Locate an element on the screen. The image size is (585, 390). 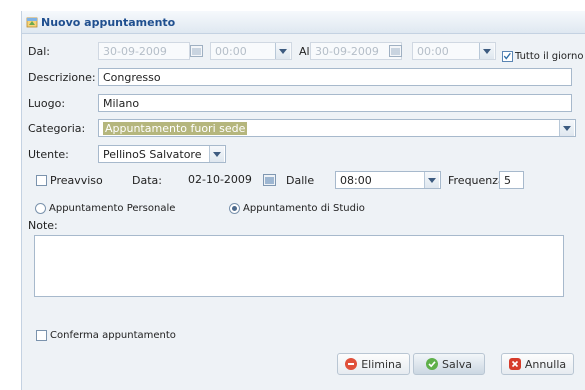
preavviso-label: Preavviso is located at coordinates (76, 180).